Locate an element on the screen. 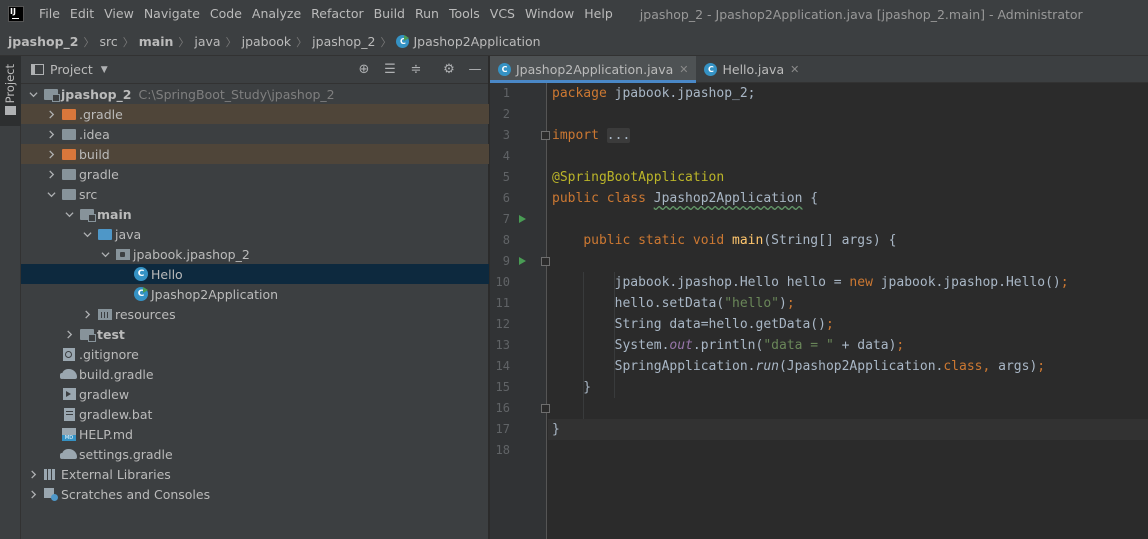 The width and height of the screenshot is (1148, 539). gear-icon: ⚙ is located at coordinates (449, 70).